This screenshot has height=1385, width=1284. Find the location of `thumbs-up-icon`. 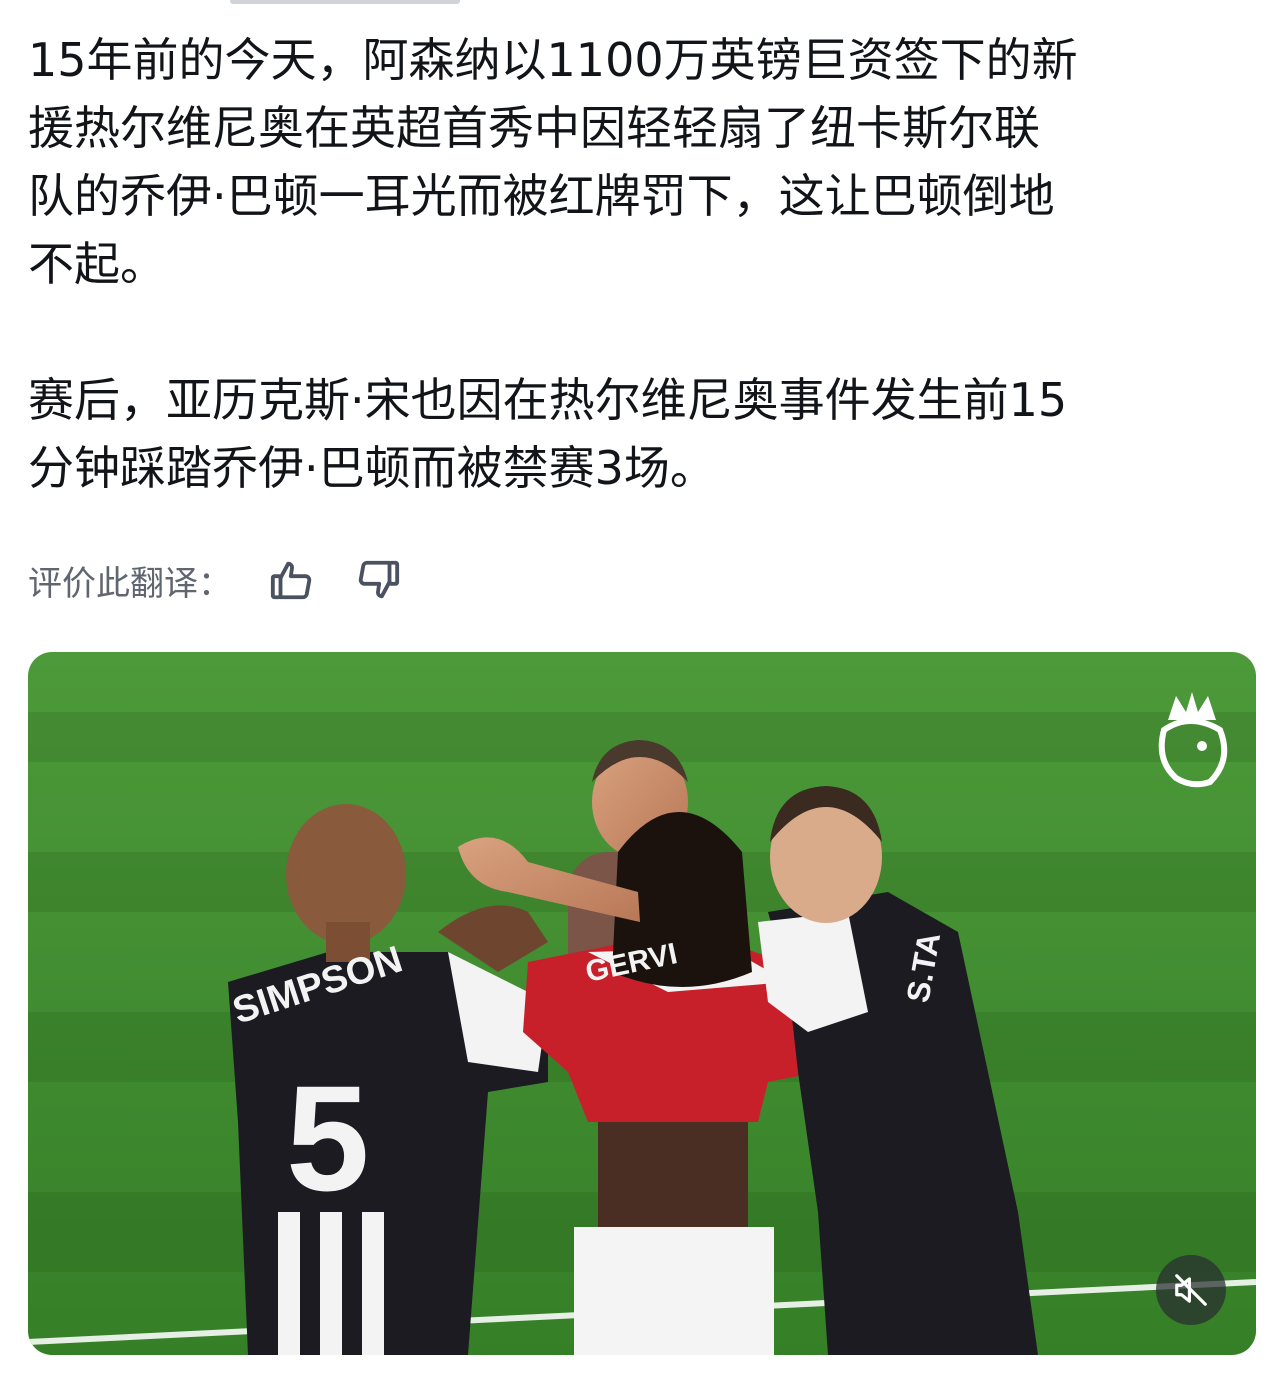

thumbs-up-icon is located at coordinates (291, 580).